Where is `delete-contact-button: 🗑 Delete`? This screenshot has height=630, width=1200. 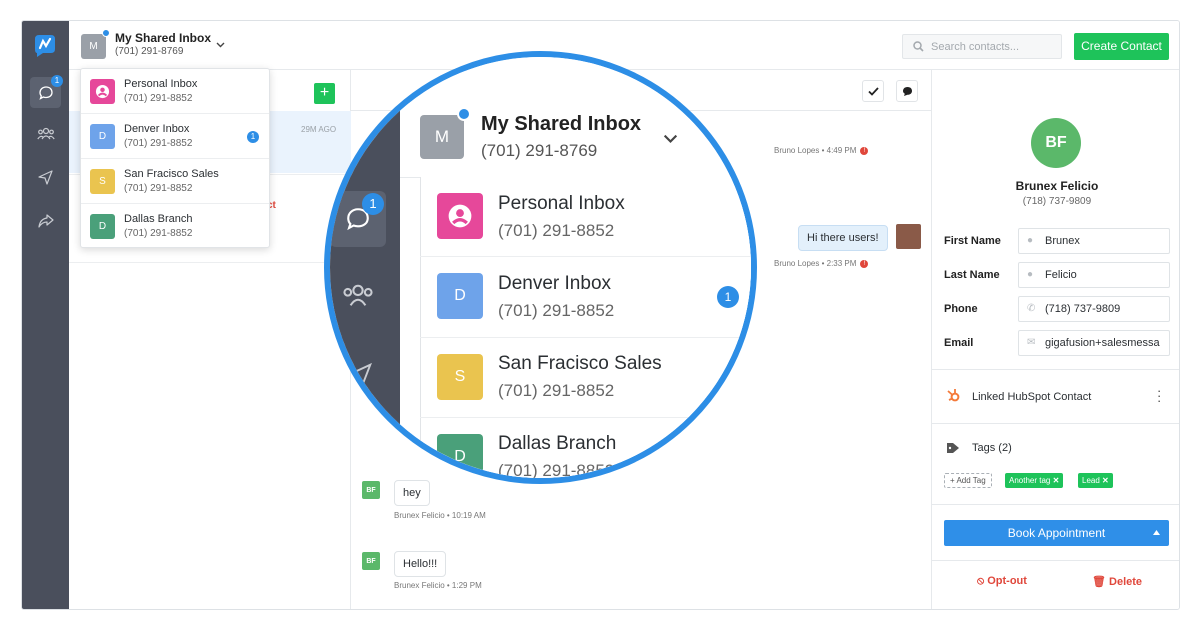
delete-contact-button: 🗑 Delete is located at coordinates (1117, 581).